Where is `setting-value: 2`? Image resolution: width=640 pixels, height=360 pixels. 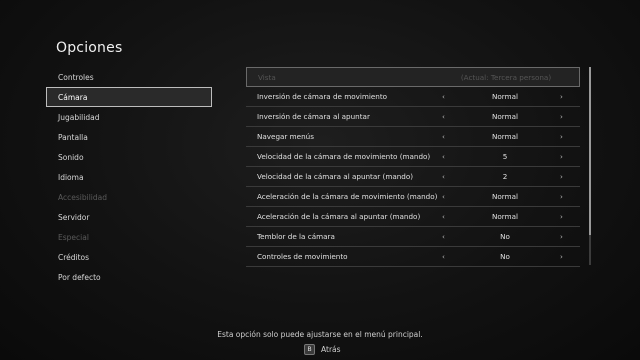
setting-value: 2 is located at coordinates (505, 176).